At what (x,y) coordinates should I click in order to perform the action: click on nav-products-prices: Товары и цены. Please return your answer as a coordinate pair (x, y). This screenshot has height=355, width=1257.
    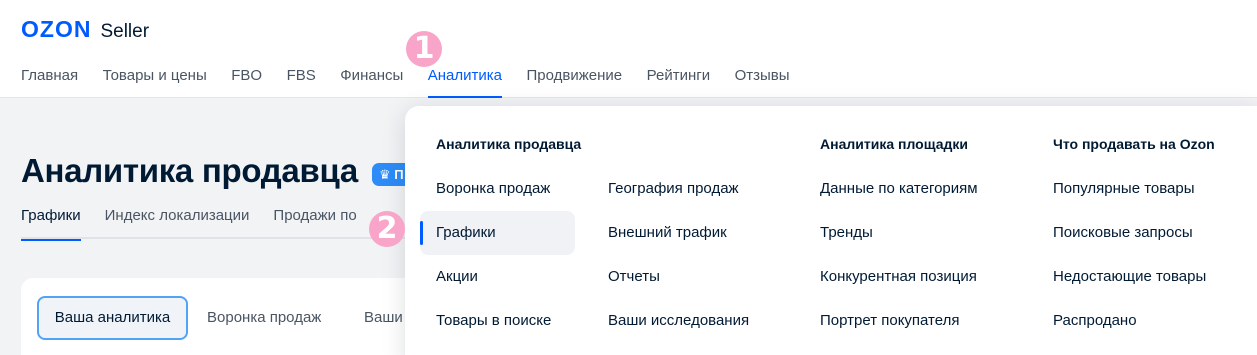
    Looking at the image, I should click on (155, 82).